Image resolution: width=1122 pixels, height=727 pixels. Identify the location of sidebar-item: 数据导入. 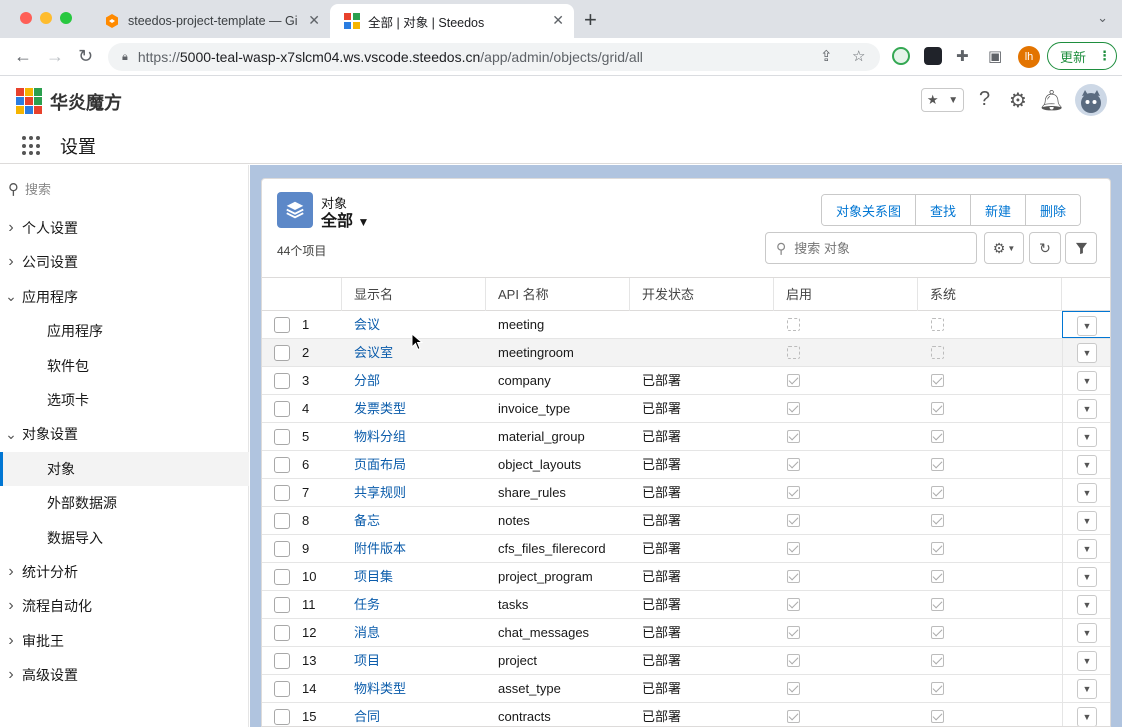
(124, 538).